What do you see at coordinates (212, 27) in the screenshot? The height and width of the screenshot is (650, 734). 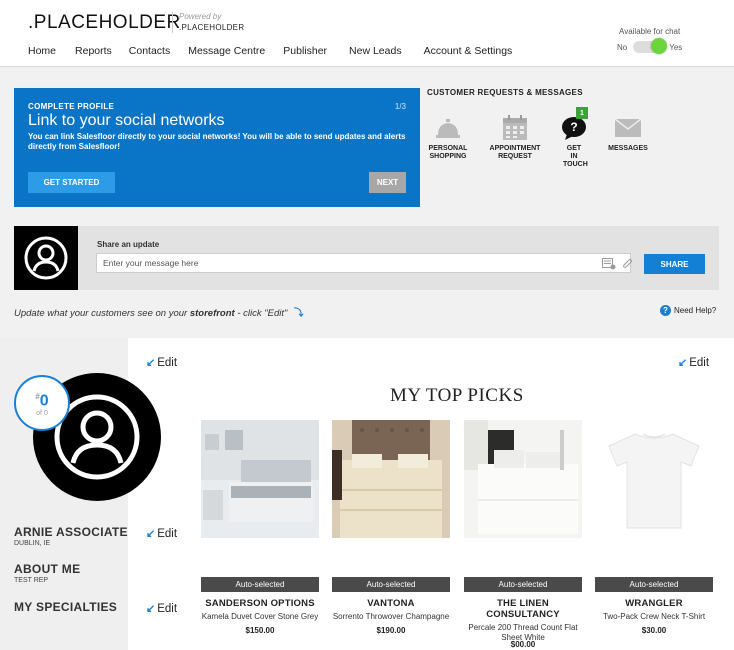 I see `powered-by-brand: .PLACEHOLDER` at bounding box center [212, 27].